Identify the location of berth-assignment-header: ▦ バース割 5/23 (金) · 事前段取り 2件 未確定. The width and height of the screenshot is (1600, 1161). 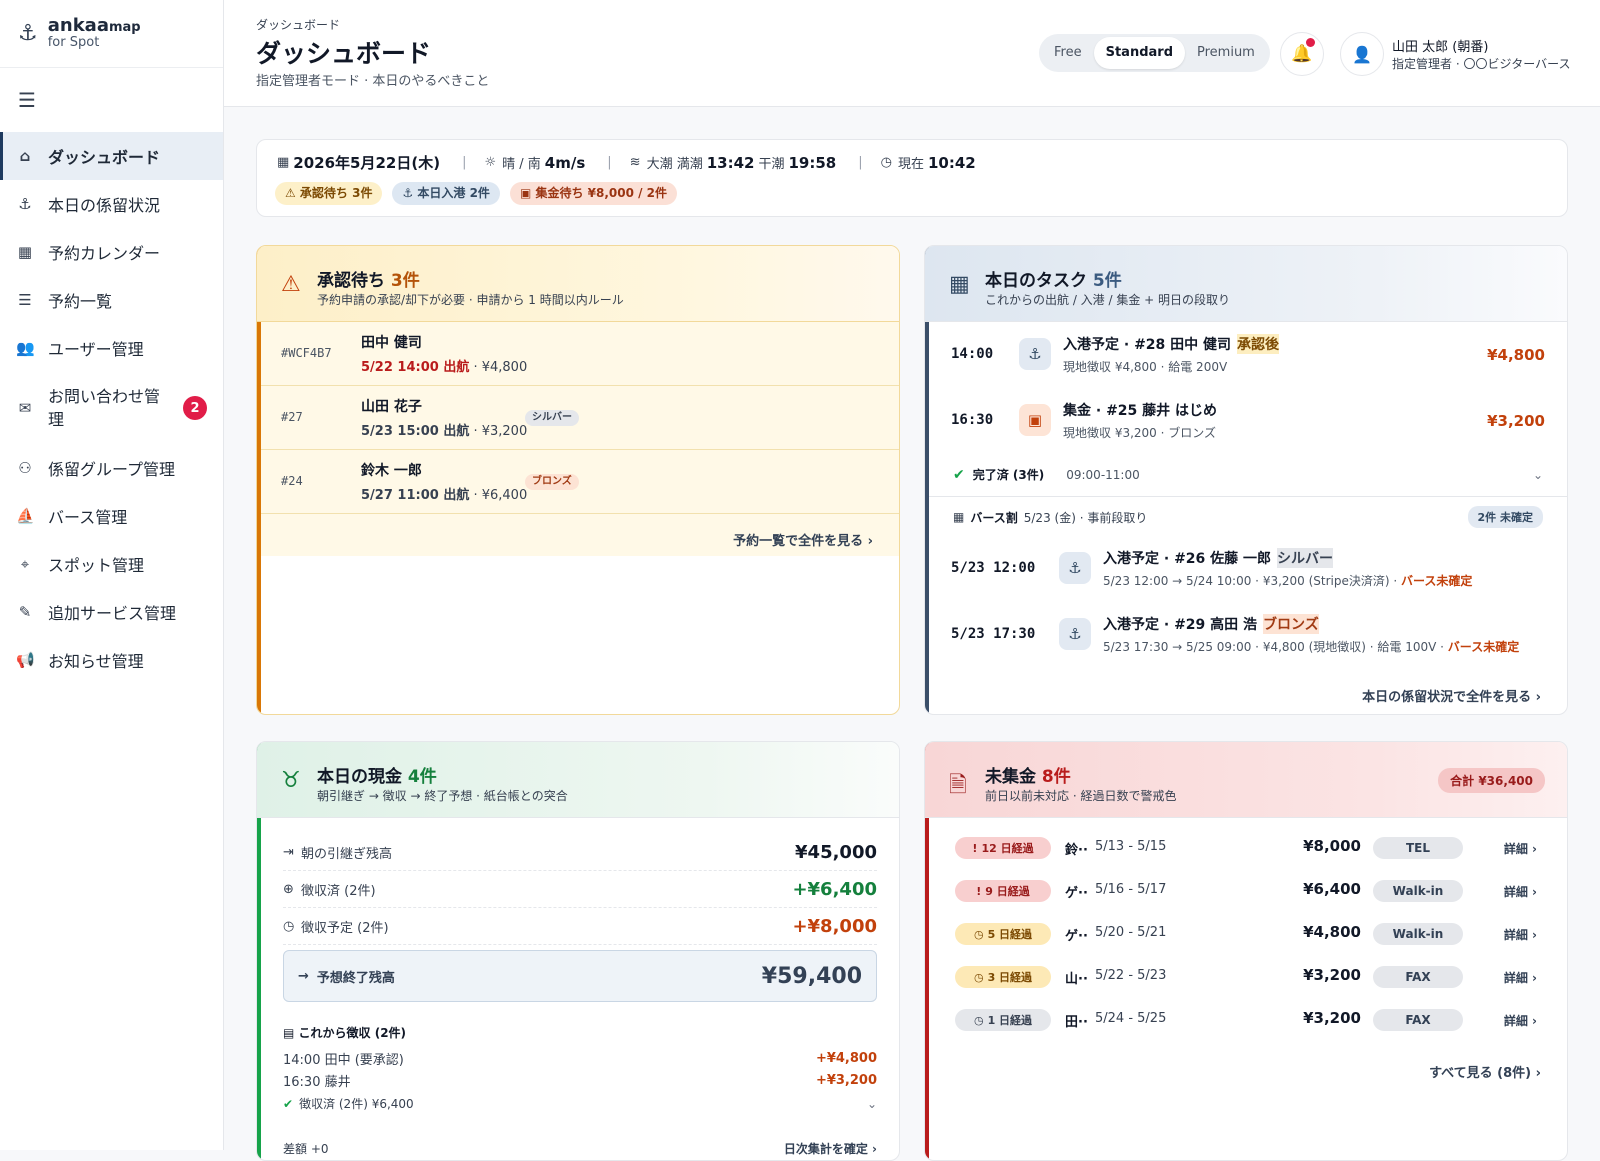
(1248, 517).